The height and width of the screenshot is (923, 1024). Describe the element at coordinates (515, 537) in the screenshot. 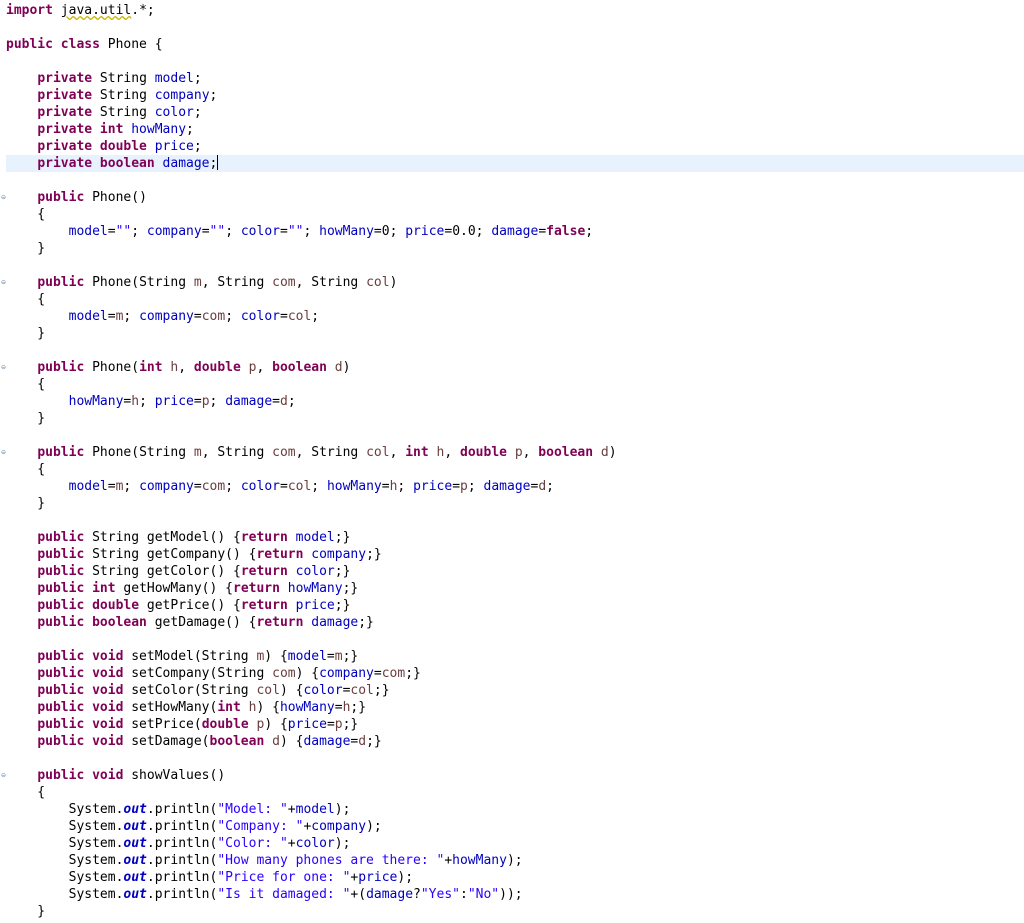

I see `code-line: public String getModel() {return model;}` at that location.